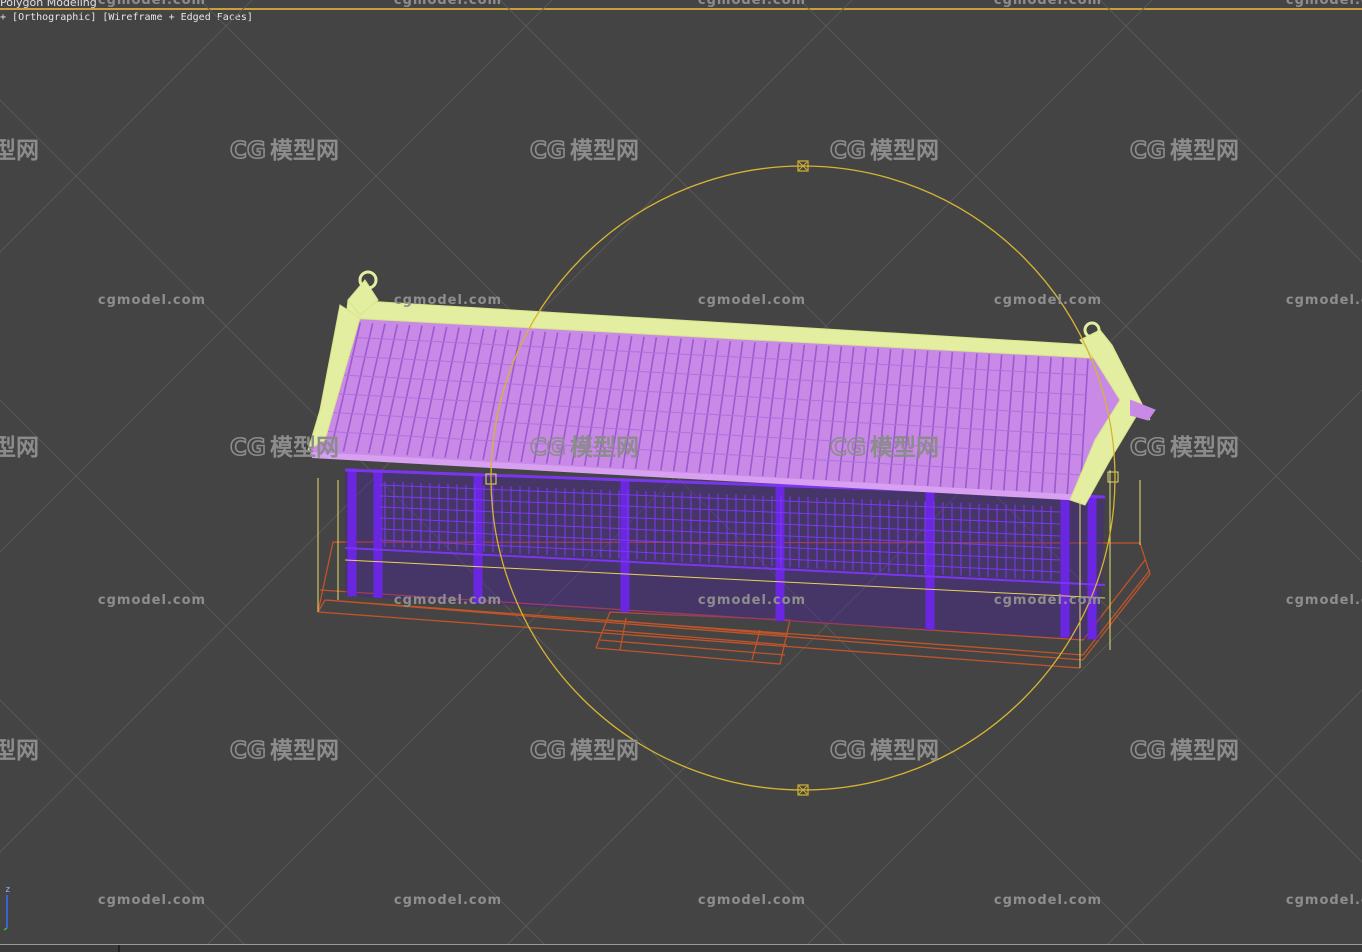  Describe the element at coordinates (6, 908) in the screenshot. I see `axis-gizmo: z` at that location.